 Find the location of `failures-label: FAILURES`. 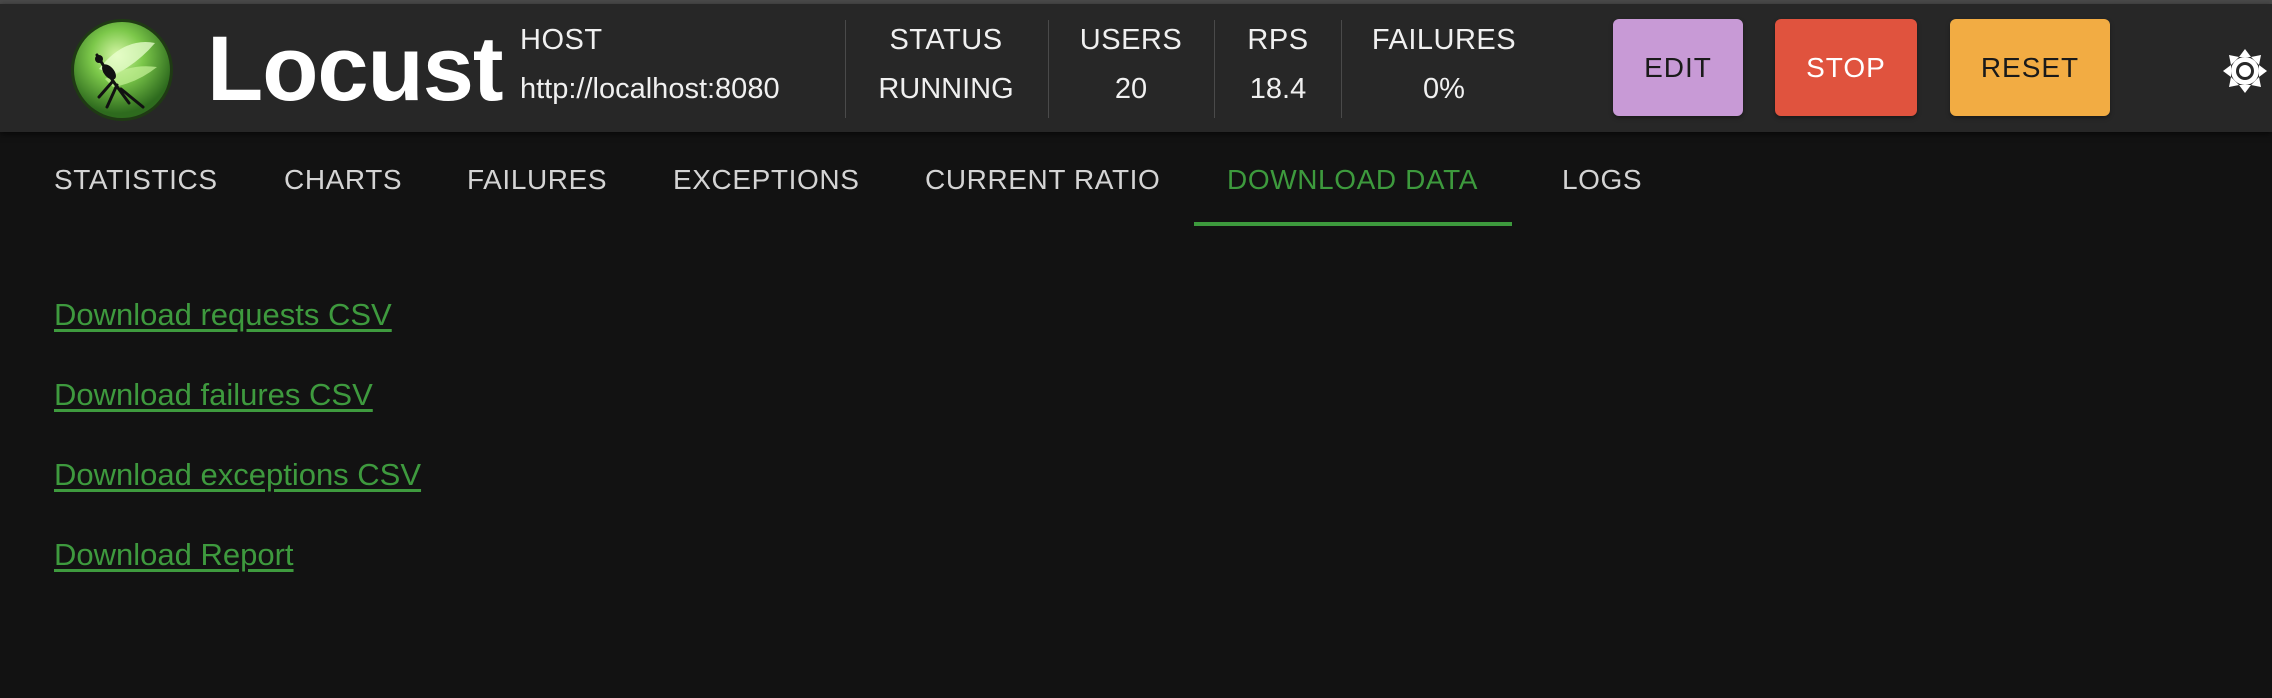

failures-label: FAILURES is located at coordinates (1444, 40).